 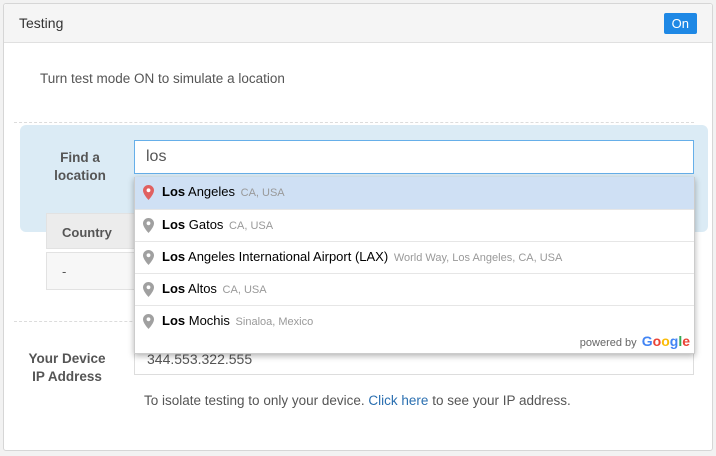 I want to click on google-logo: Google, so click(x=665, y=341).